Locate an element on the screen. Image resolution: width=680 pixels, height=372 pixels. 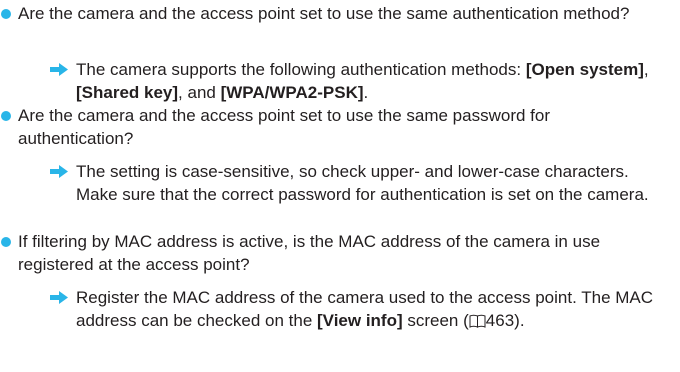
view-info-label: [View info] is located at coordinates (360, 320).